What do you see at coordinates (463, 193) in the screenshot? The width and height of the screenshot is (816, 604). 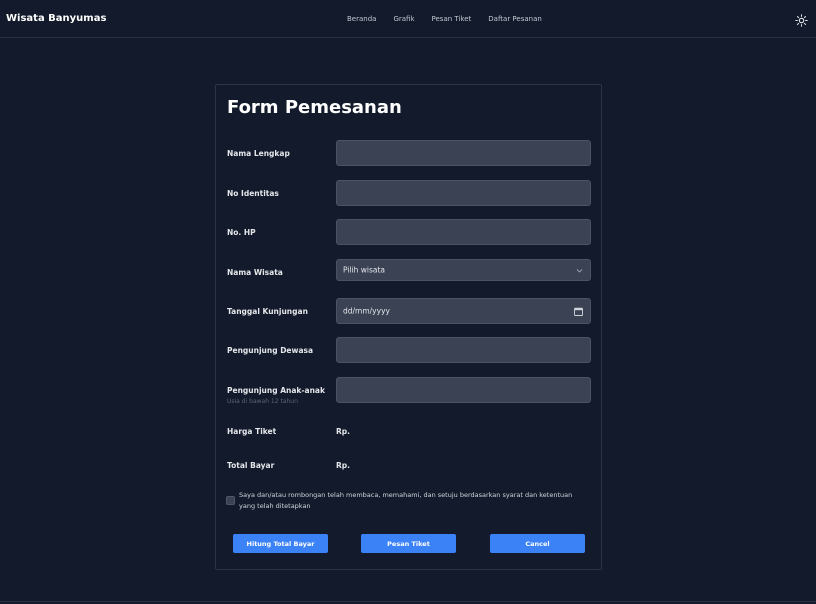 I see `no-identitas-input` at bounding box center [463, 193].